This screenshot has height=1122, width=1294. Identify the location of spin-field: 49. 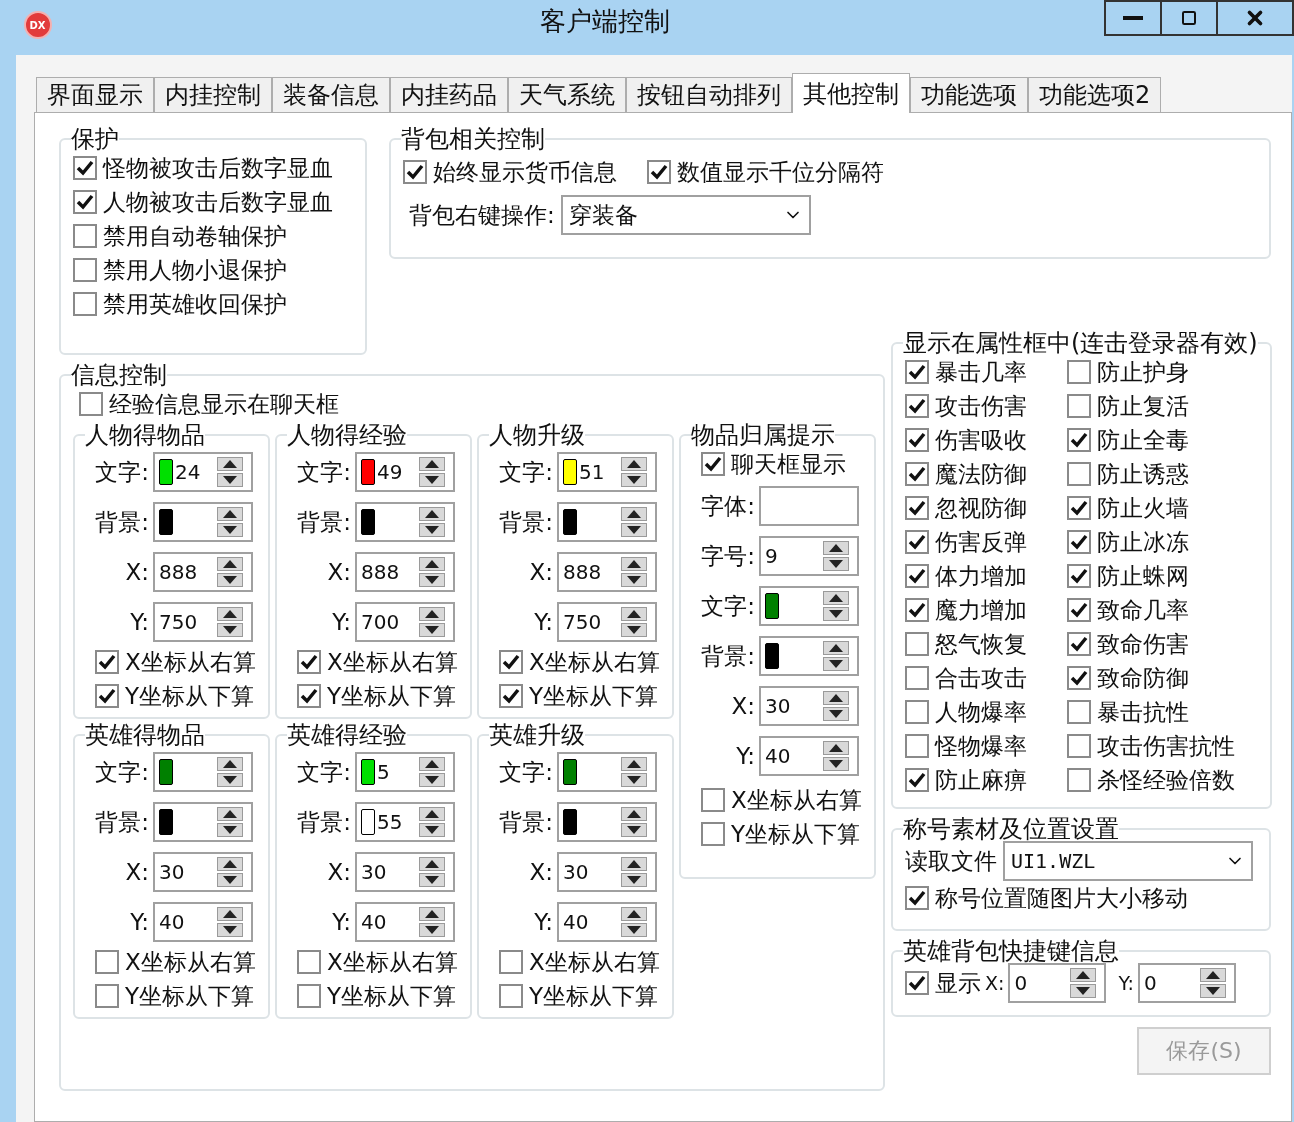
(405, 472).